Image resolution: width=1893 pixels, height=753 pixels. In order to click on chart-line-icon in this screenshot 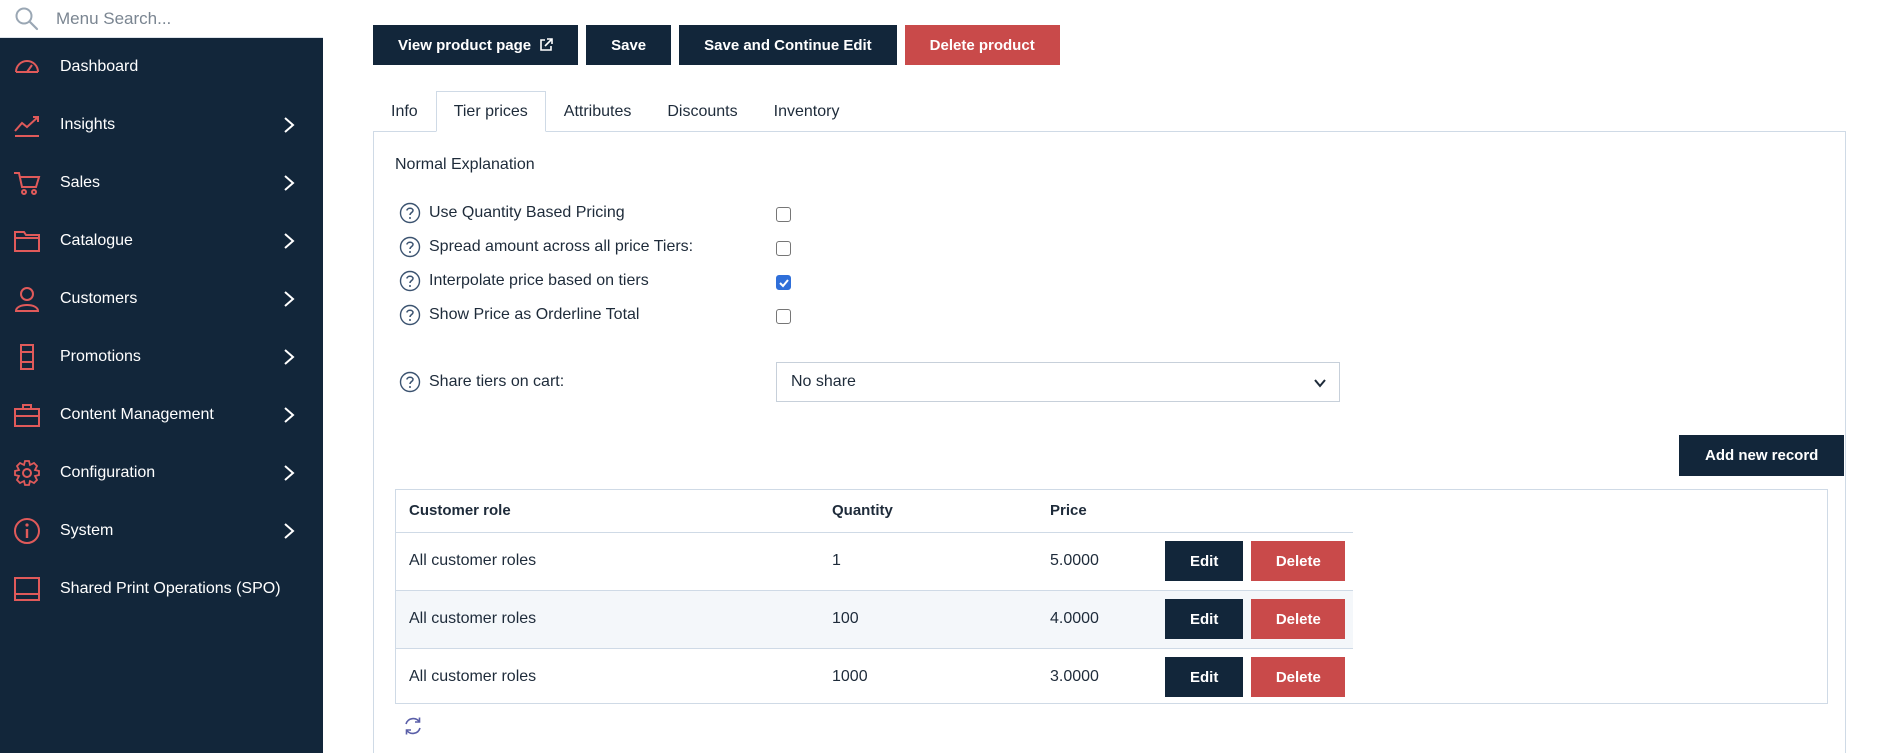, I will do `click(27, 125)`.